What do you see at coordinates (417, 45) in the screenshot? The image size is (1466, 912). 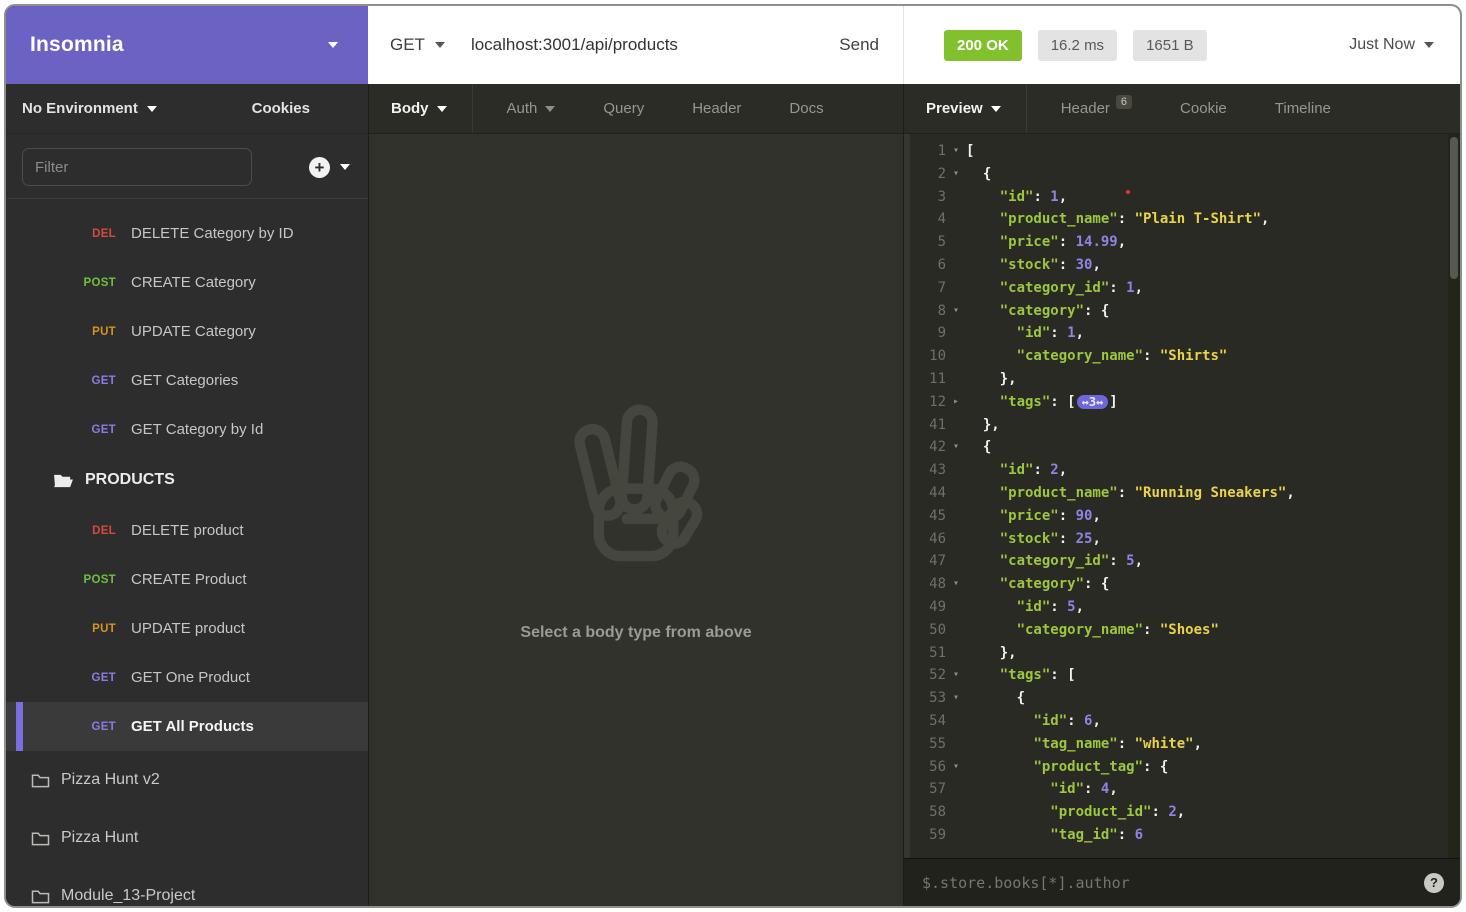 I see `method-dropdown: GET` at bounding box center [417, 45].